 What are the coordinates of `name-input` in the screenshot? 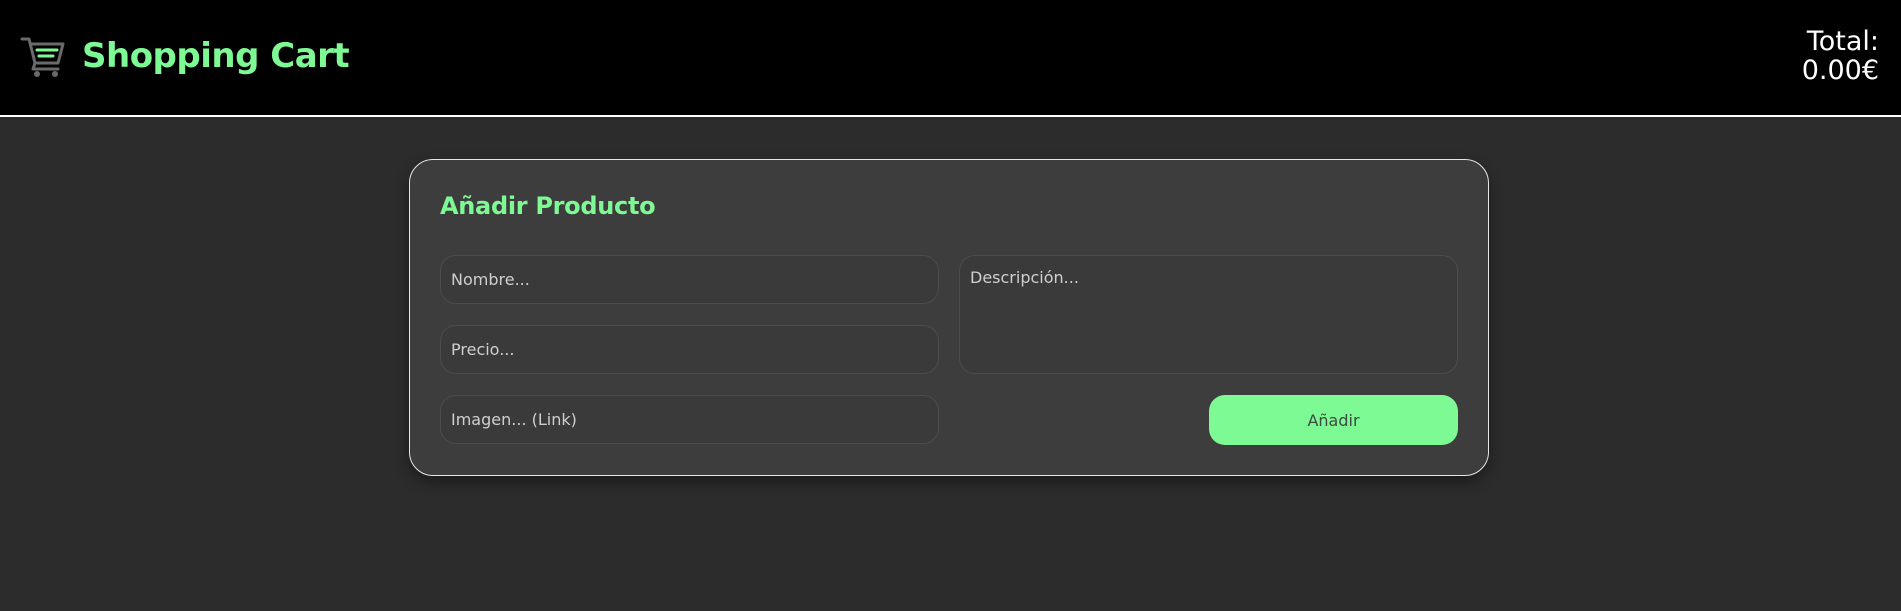 It's located at (689, 279).